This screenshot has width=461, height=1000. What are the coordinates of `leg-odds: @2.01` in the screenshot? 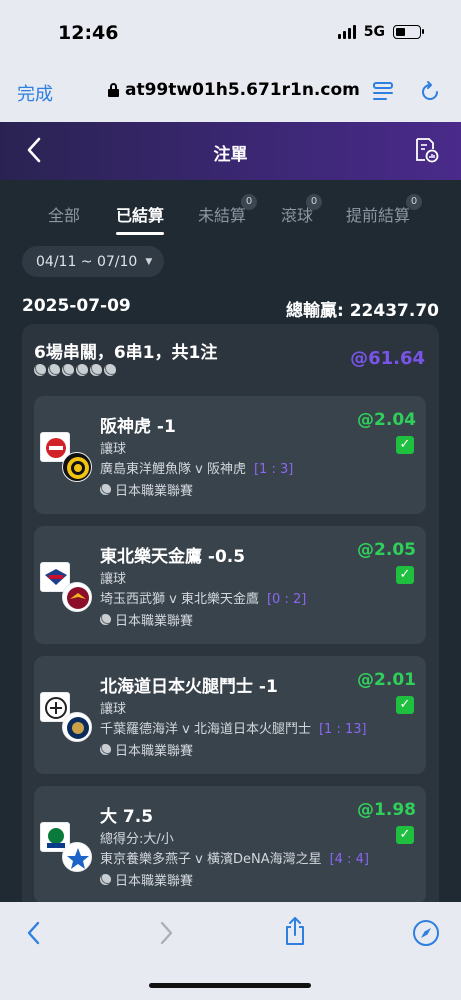 It's located at (386, 680).